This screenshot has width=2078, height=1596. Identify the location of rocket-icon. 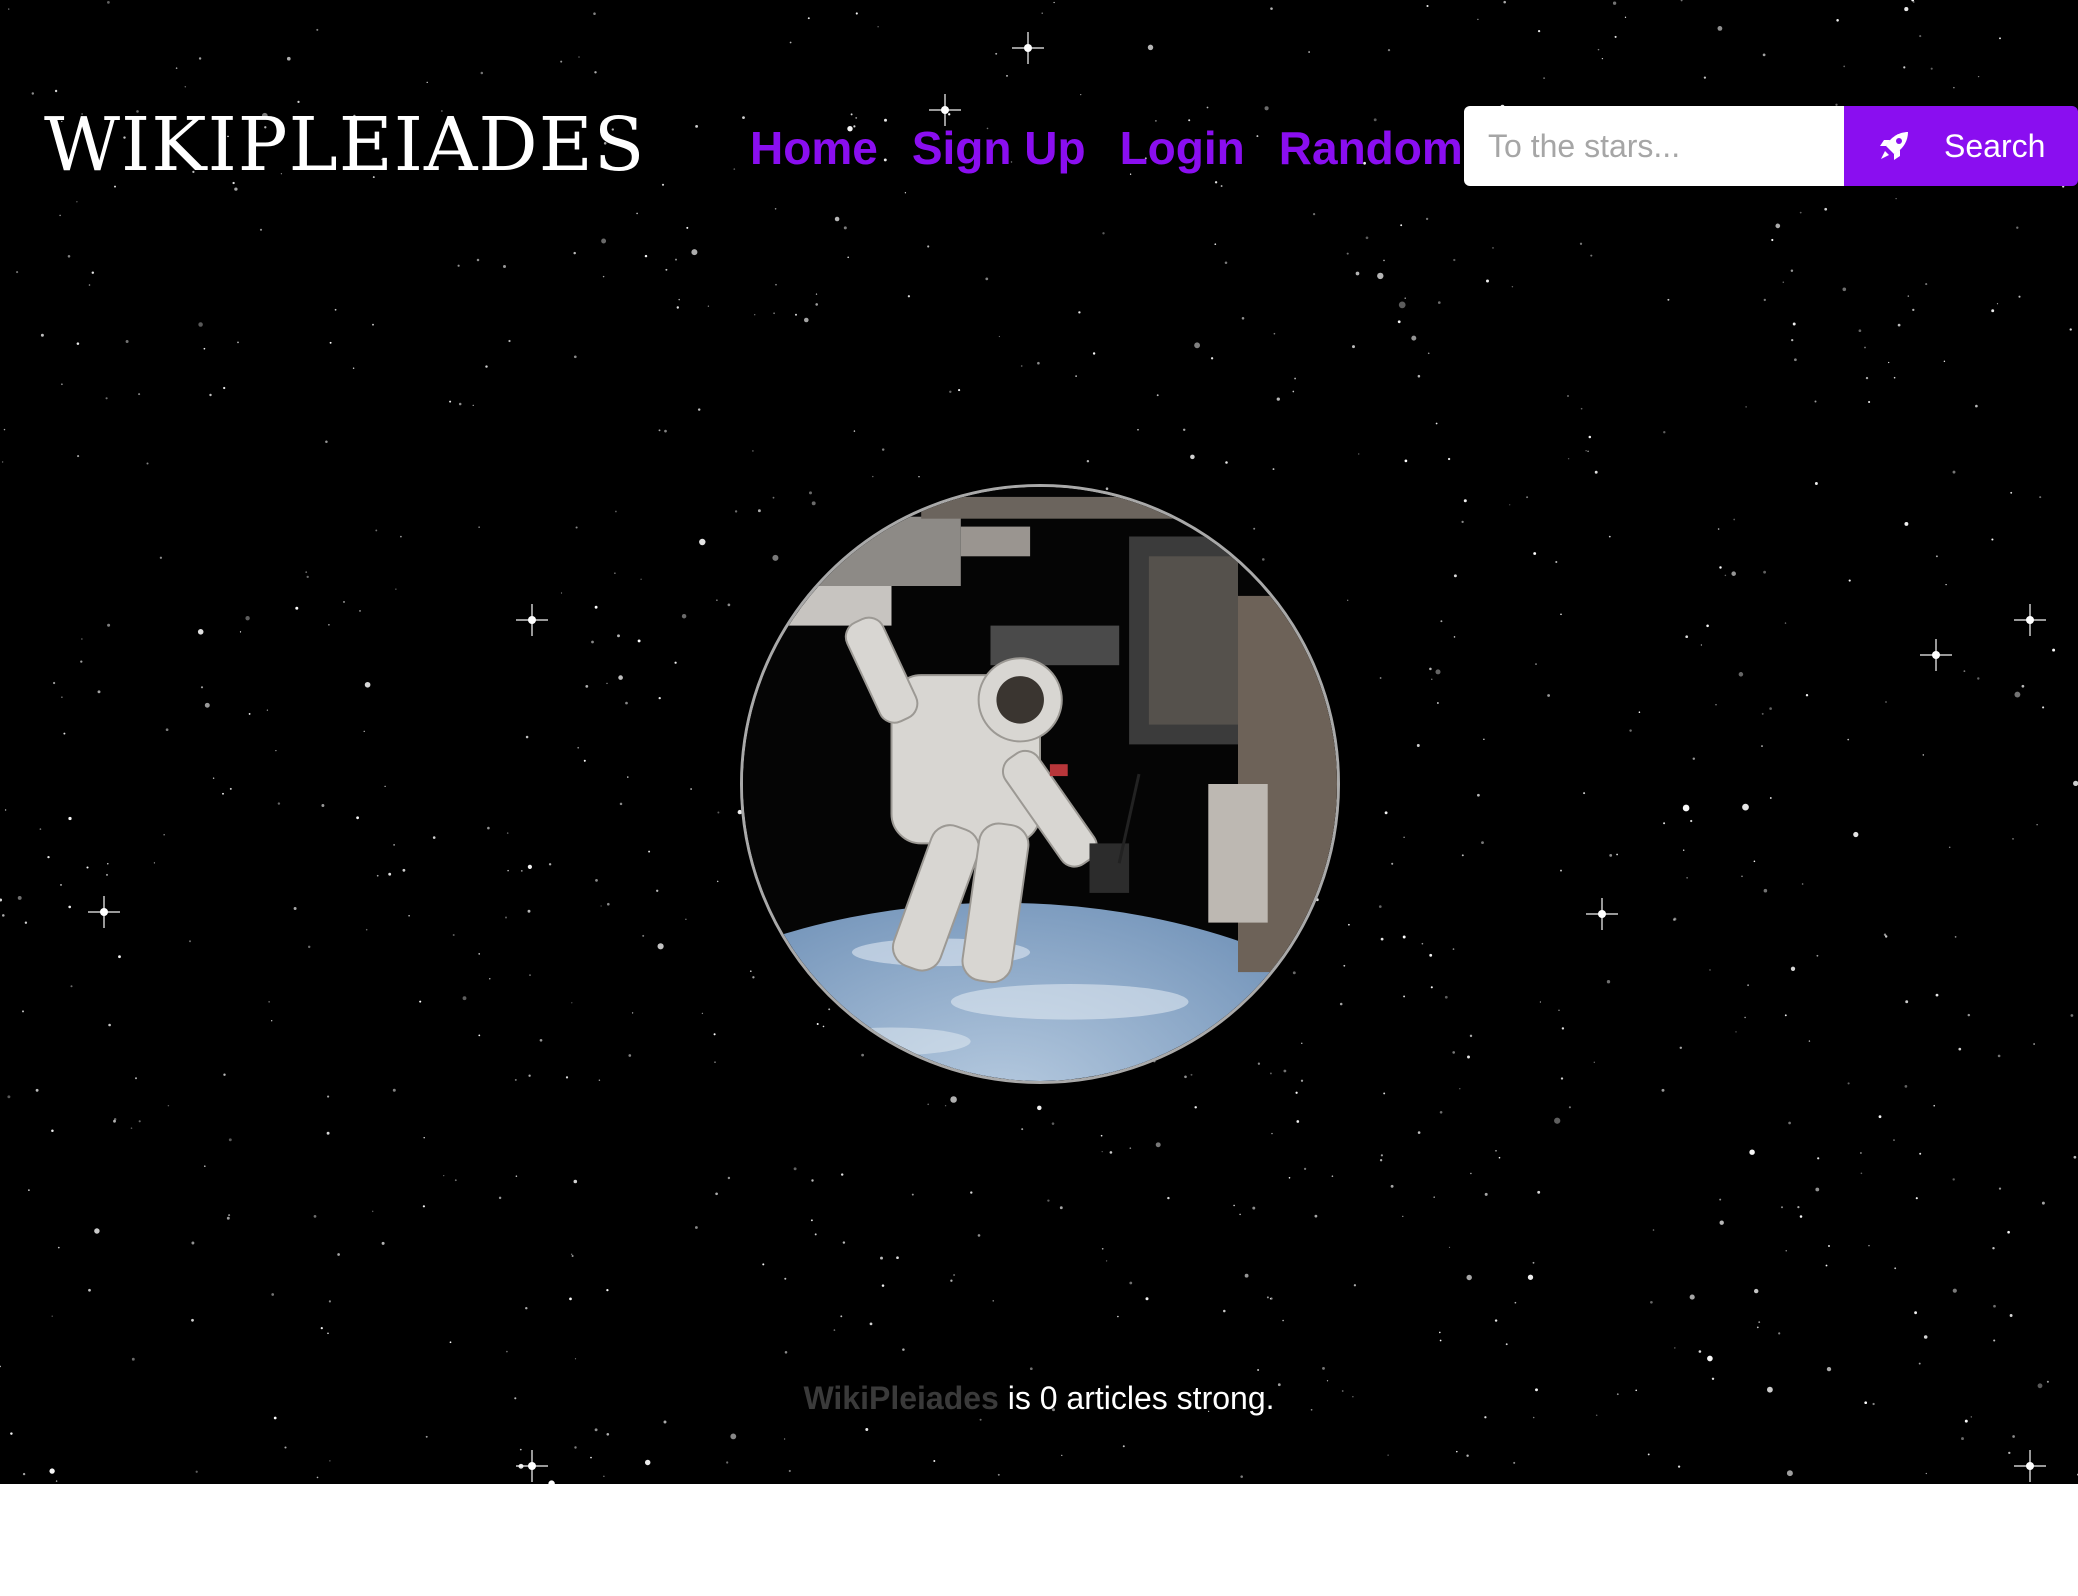
(1894, 146).